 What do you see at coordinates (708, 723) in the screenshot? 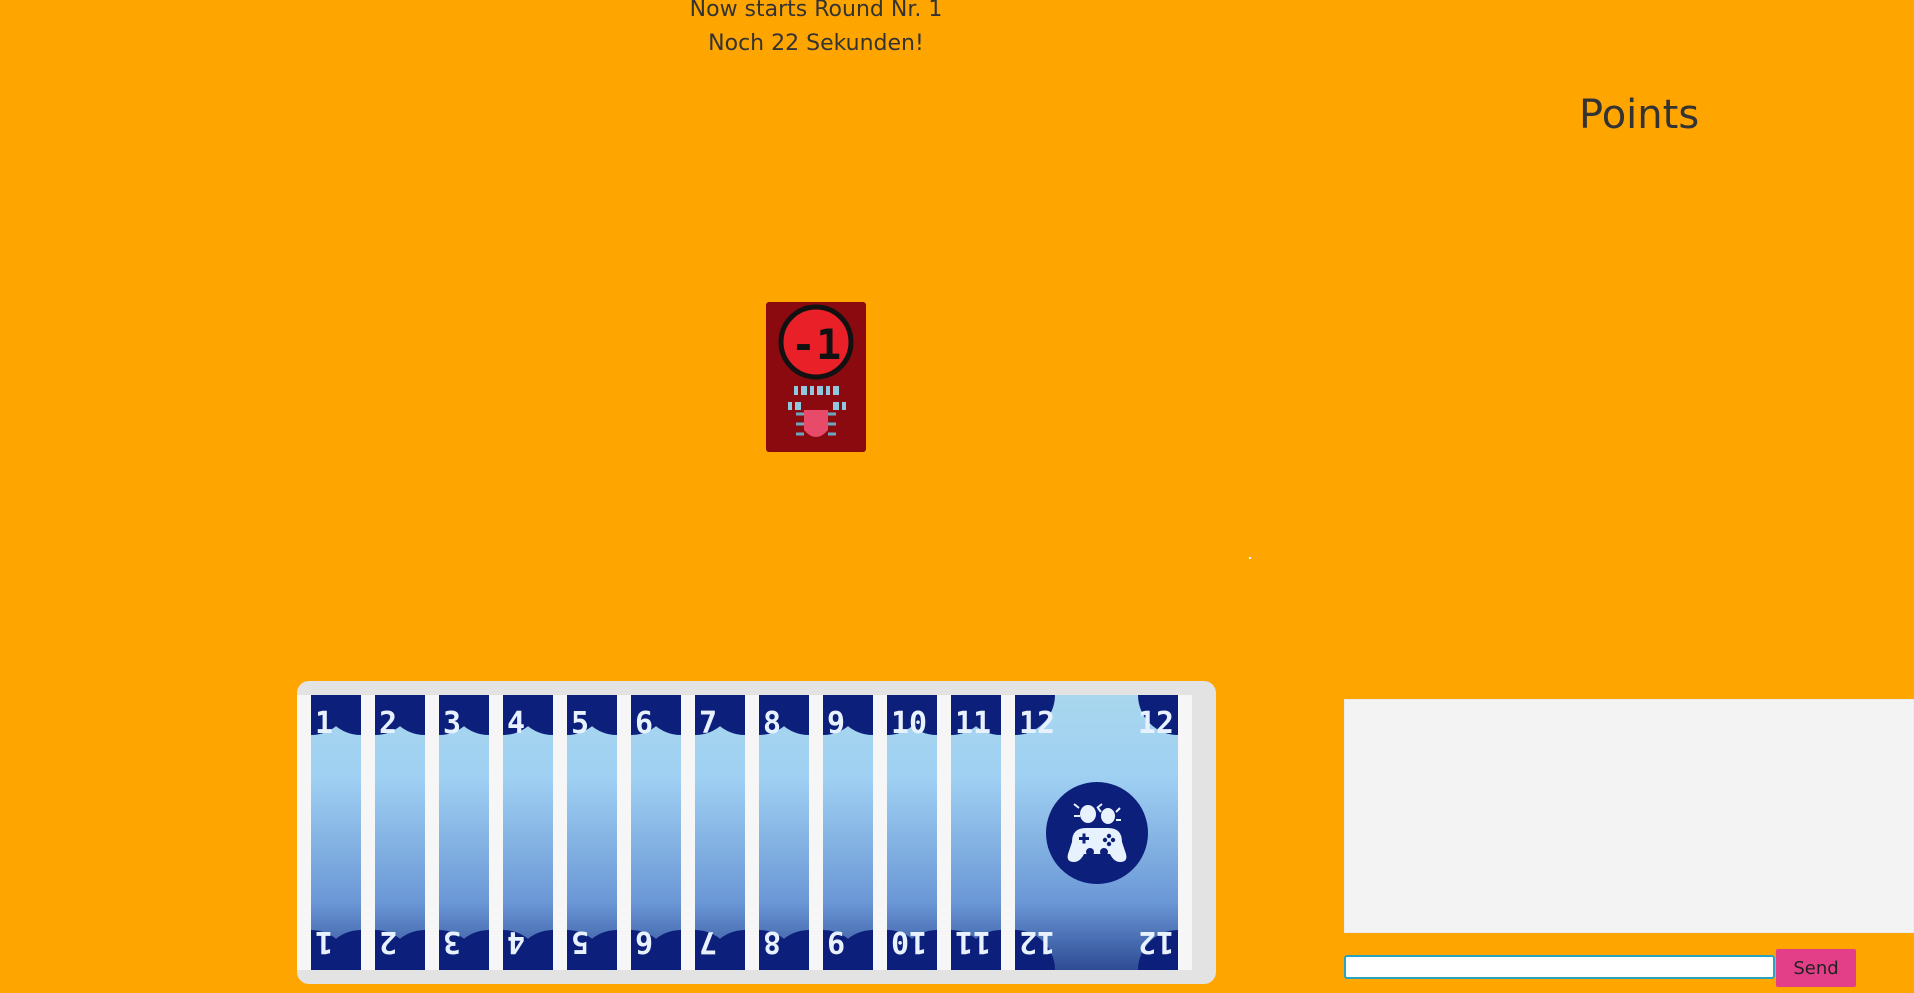
I see `card-value: 7` at bounding box center [708, 723].